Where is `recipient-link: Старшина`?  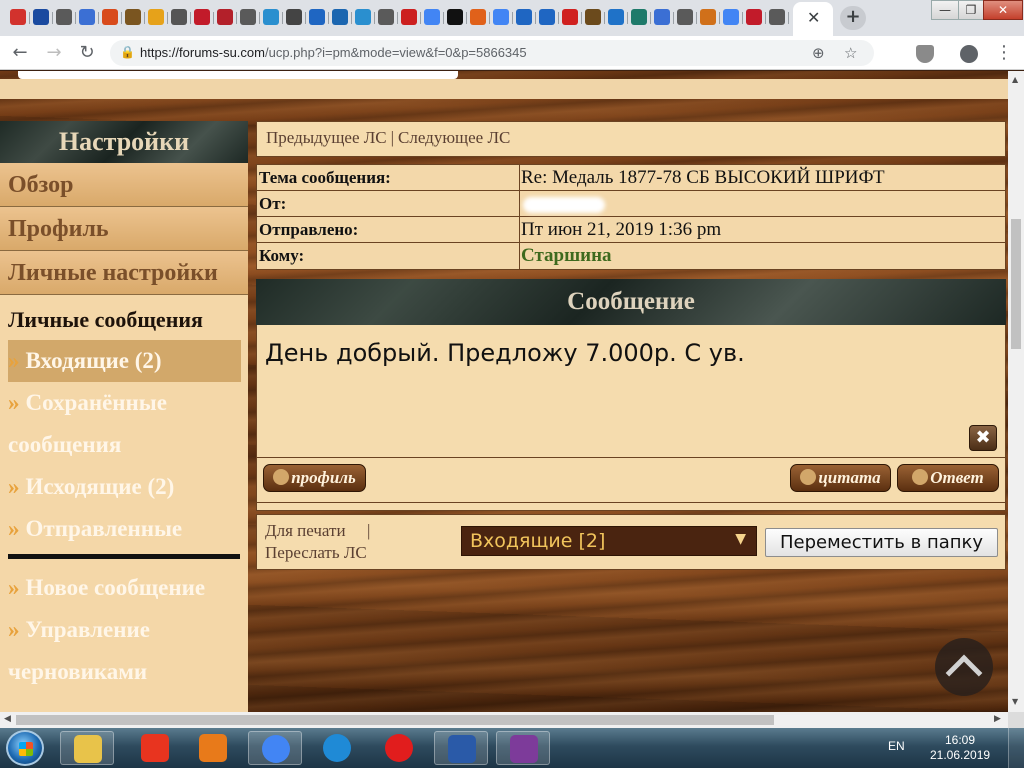
recipient-link: Старшина is located at coordinates (566, 256).